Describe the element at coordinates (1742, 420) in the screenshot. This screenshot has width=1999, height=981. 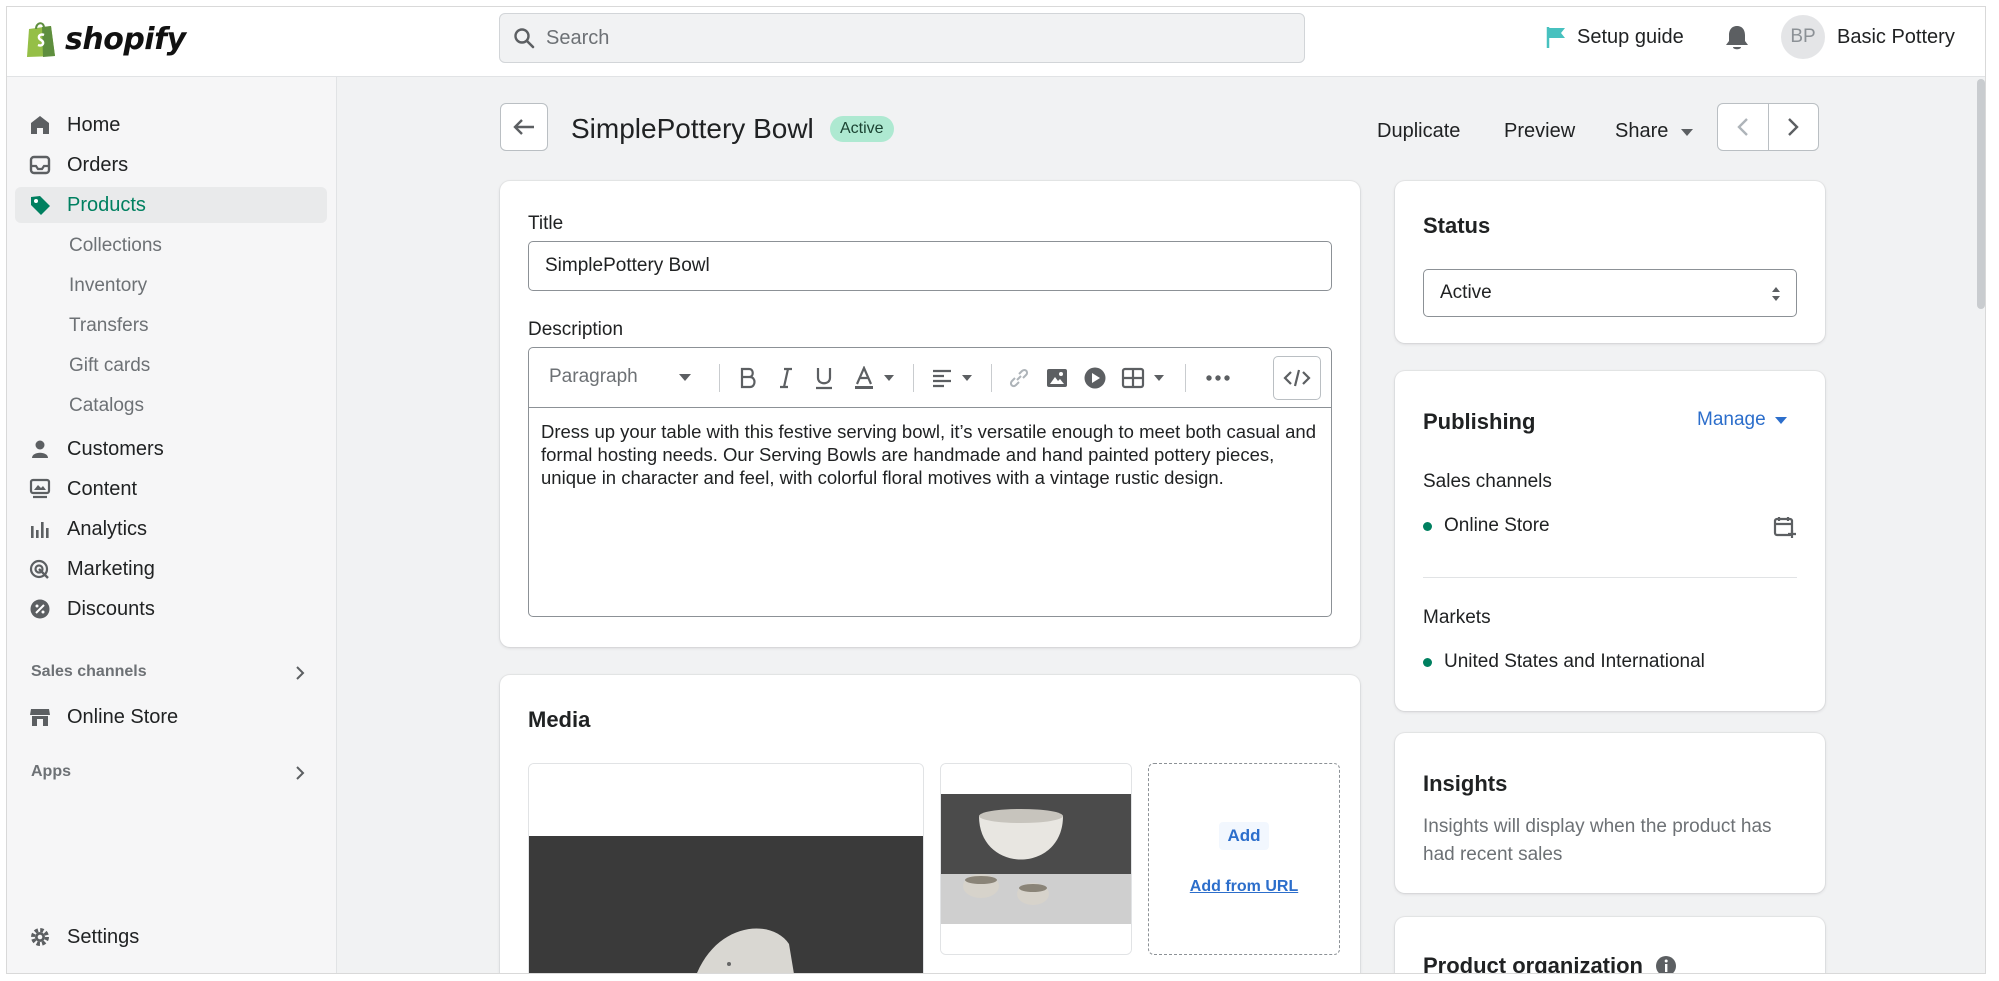
I see `manage-dropdown: Manage` at that location.